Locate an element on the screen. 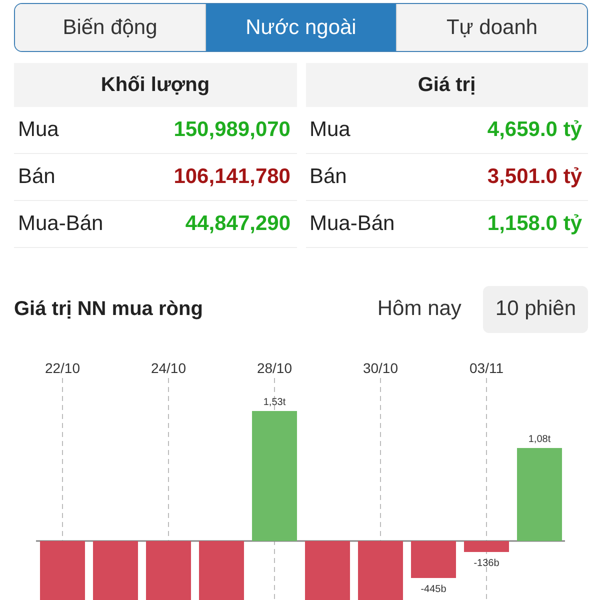  period-button: Hôm nay is located at coordinates (419, 309).